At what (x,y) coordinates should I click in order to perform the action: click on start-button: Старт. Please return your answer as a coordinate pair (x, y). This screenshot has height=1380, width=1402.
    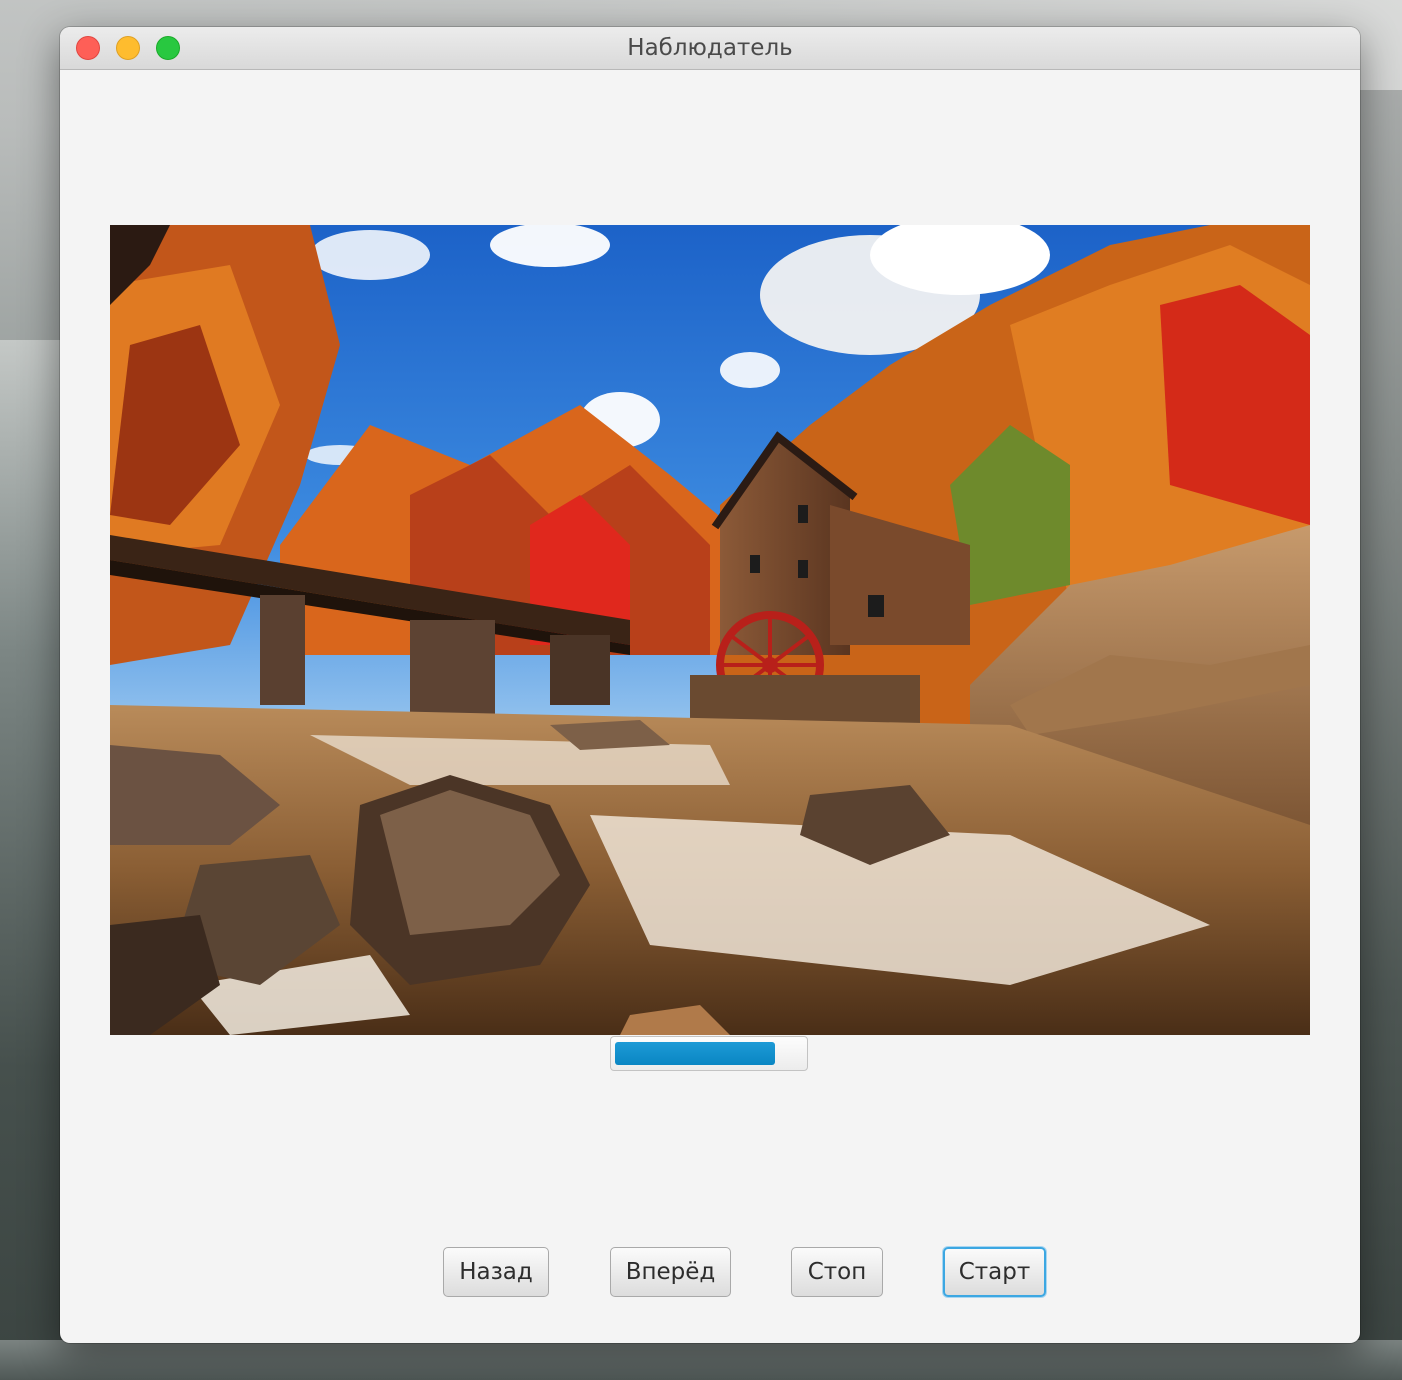
    Looking at the image, I should click on (994, 1272).